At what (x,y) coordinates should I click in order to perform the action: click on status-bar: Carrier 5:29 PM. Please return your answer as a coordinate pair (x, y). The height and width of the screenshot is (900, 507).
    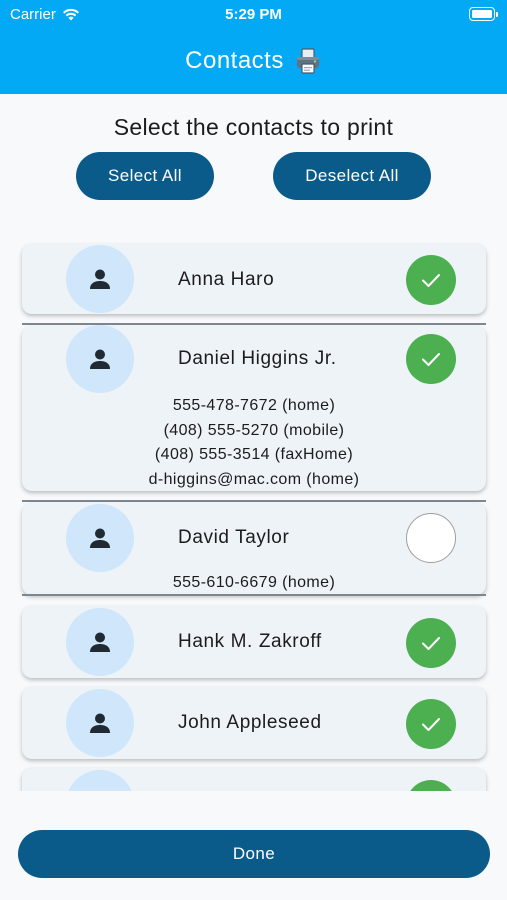
    Looking at the image, I should click on (253, 15).